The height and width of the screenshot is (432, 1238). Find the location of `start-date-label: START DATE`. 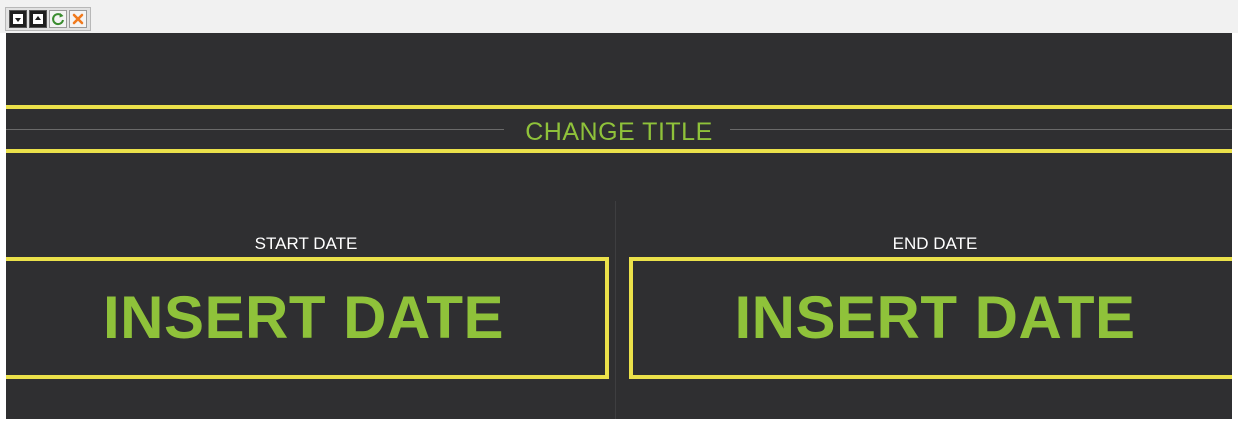

start-date-label: START DATE is located at coordinates (306, 243).